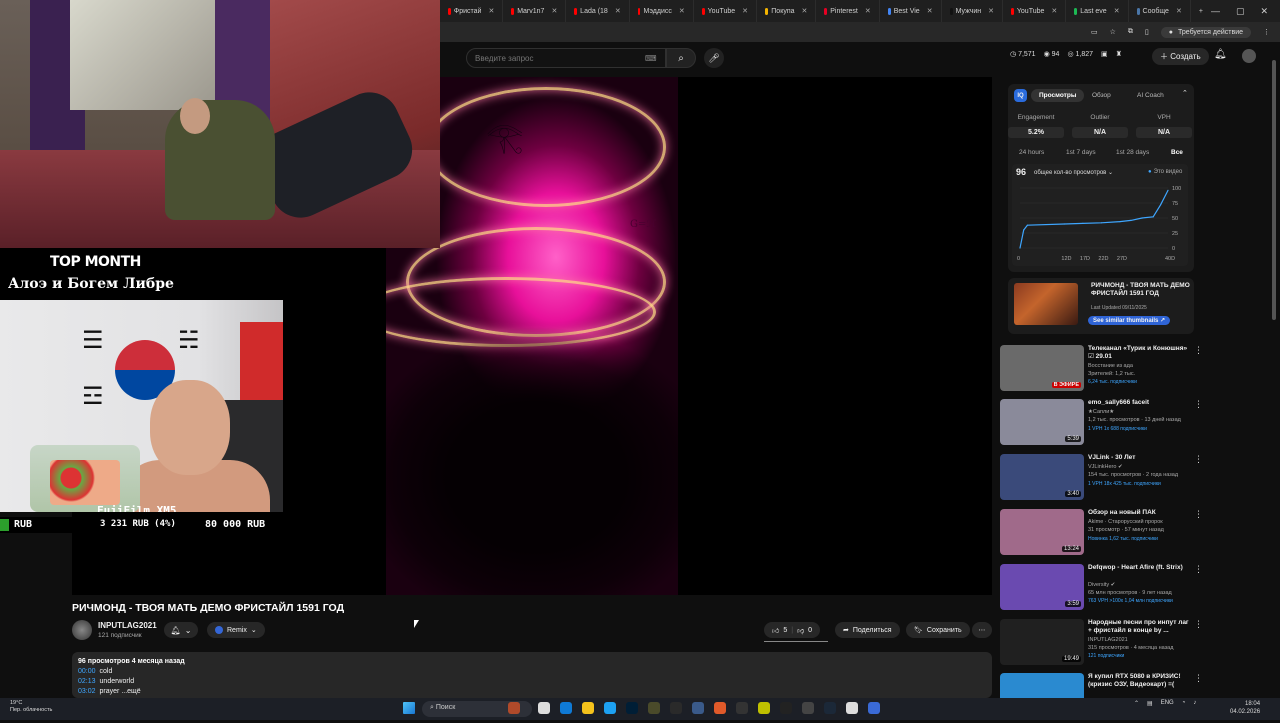 The image size is (1280, 723). What do you see at coordinates (87, 681) in the screenshot?
I see `chapter-timestamp: 02:13` at bounding box center [87, 681].